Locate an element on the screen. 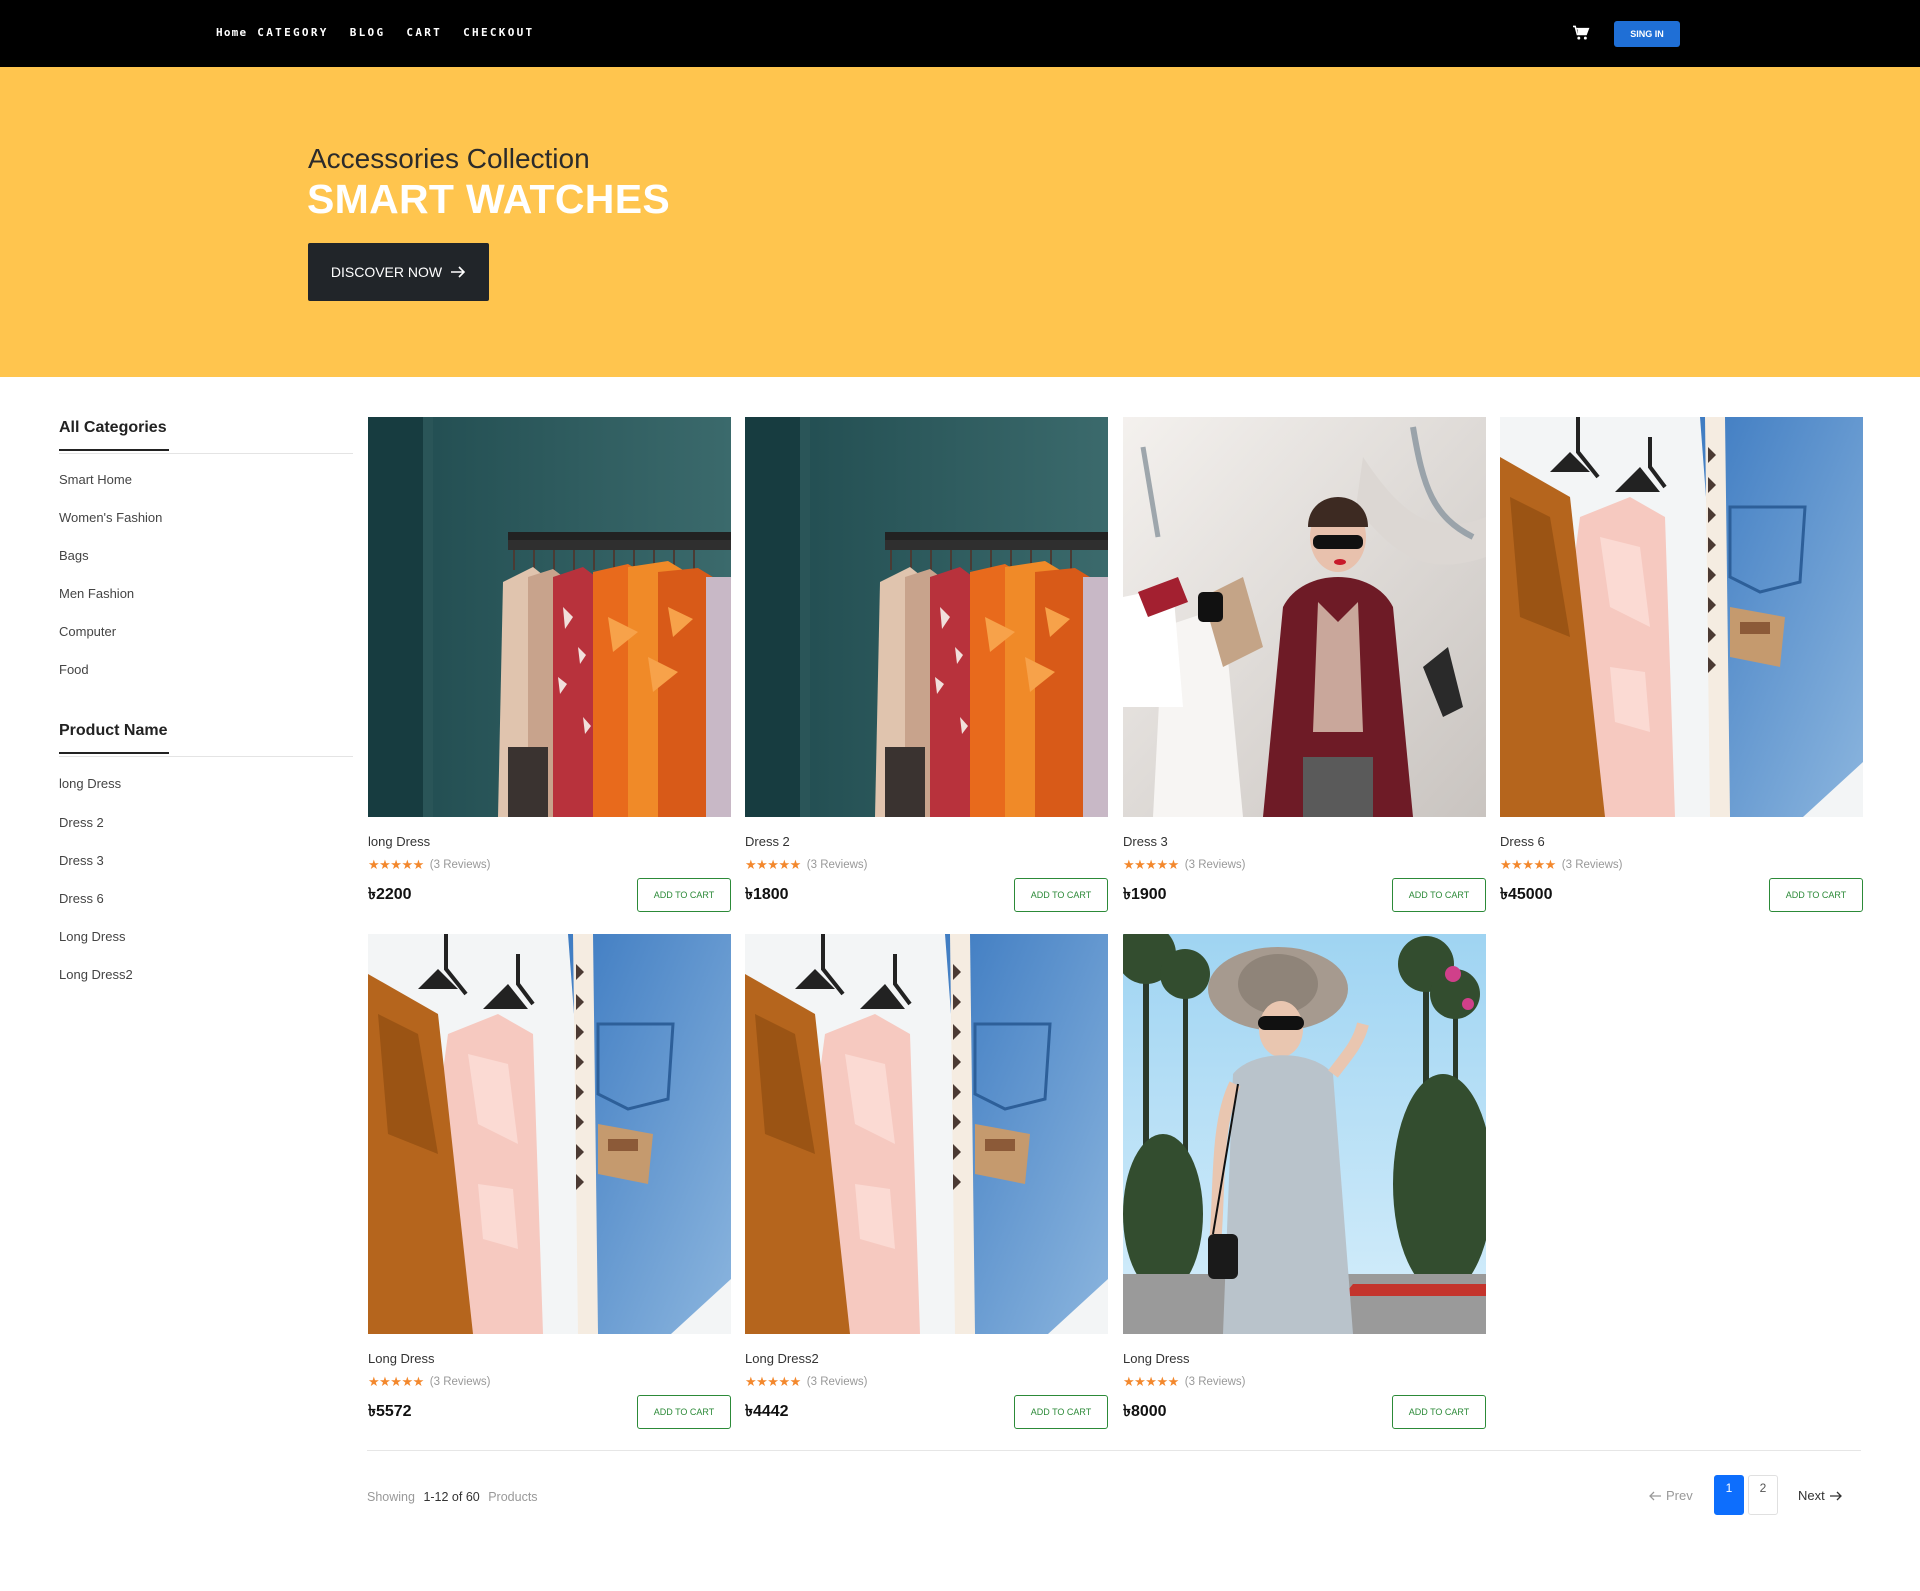 This screenshot has width=1920, height=1591. category-item: Computer is located at coordinates (87, 631).